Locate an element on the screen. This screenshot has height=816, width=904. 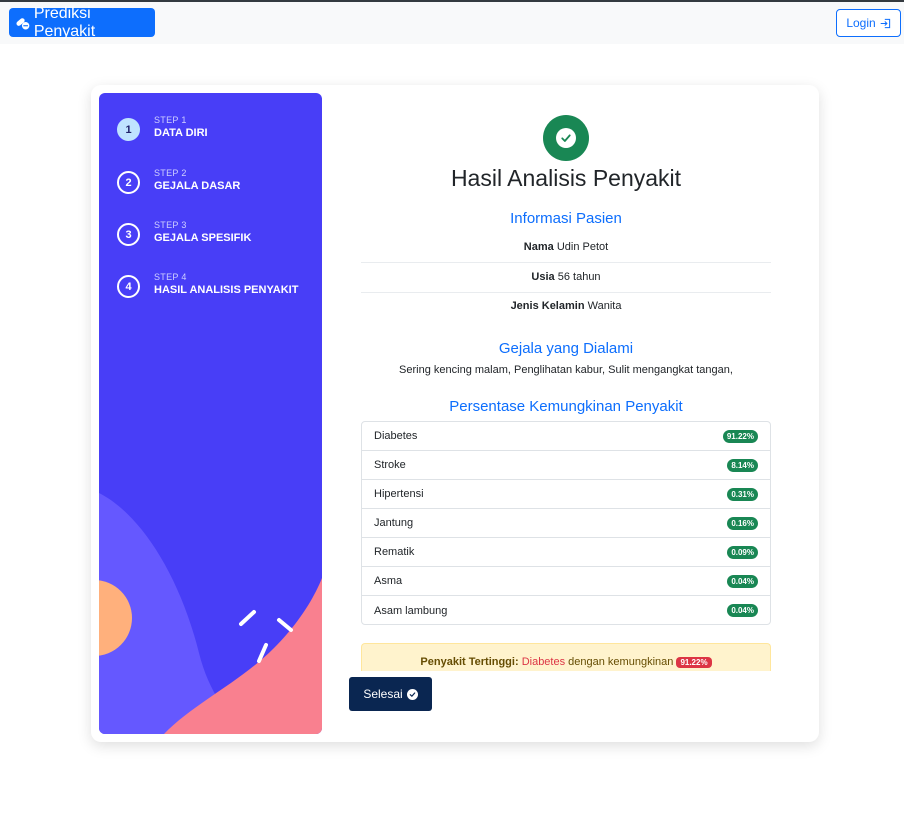
patient-age-row: Usia 56 tahun is located at coordinates (566, 278).